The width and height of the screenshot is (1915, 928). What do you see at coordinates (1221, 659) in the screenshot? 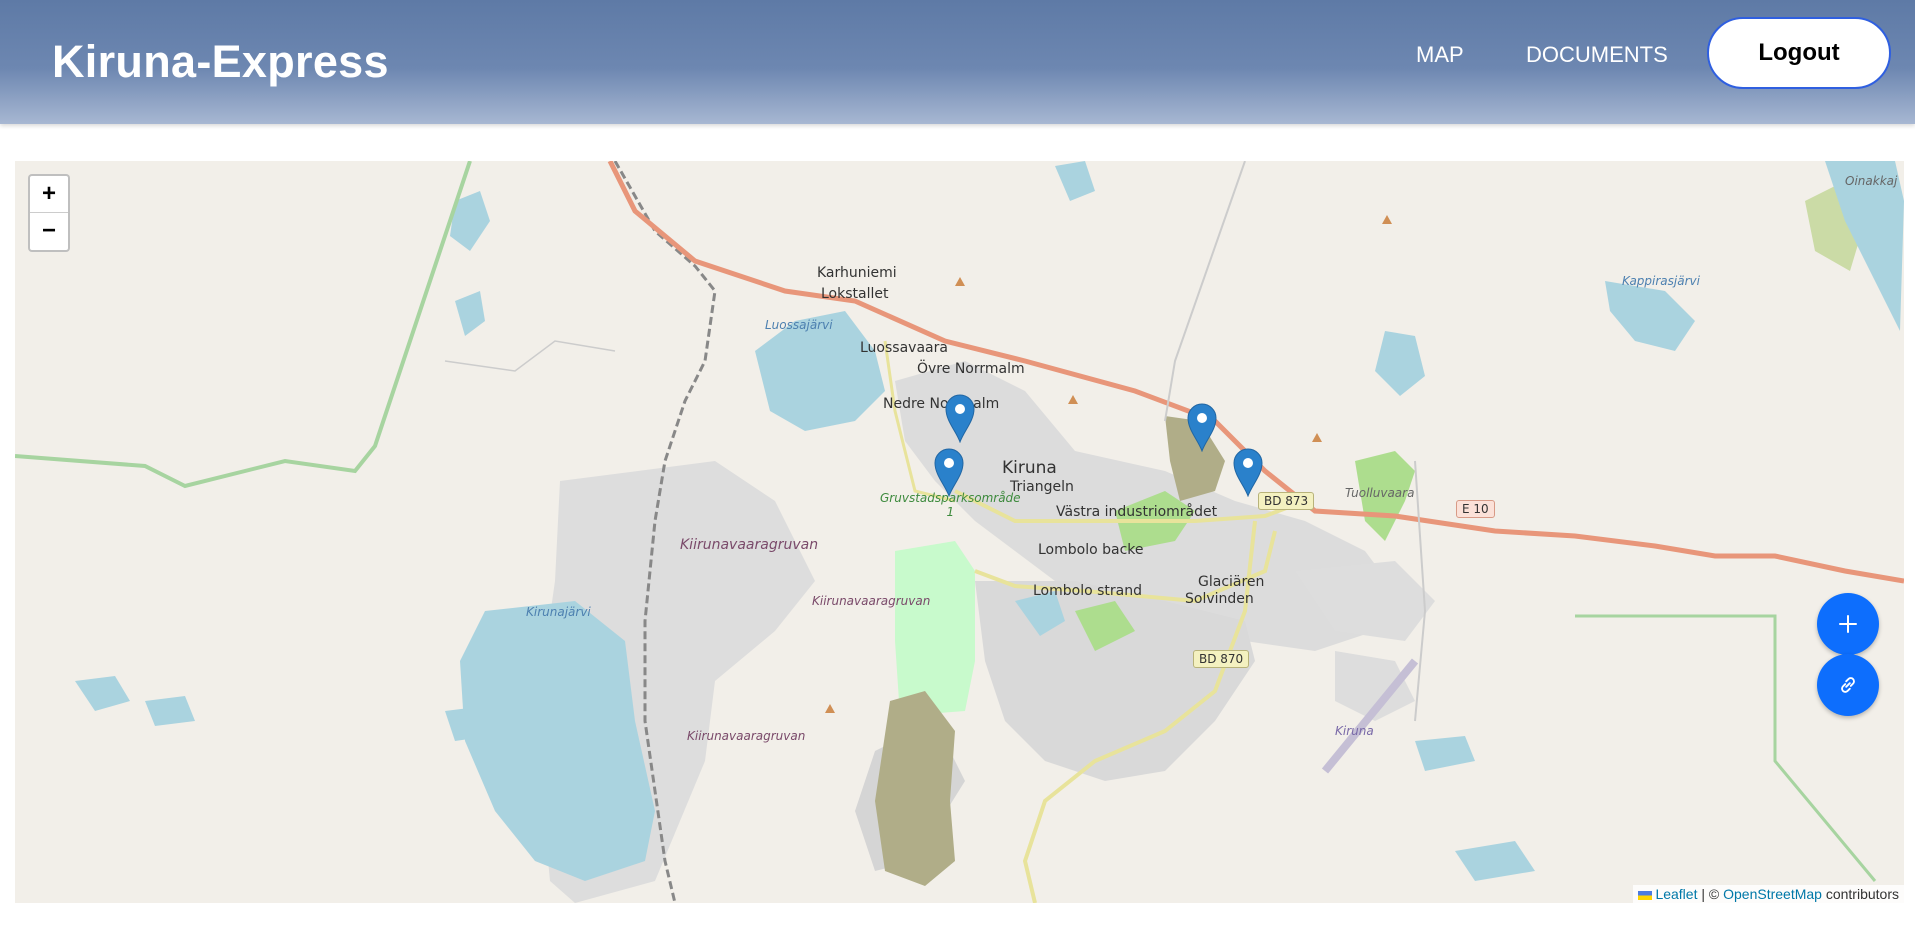
I see `road-shield-bd870: BD 870` at bounding box center [1221, 659].